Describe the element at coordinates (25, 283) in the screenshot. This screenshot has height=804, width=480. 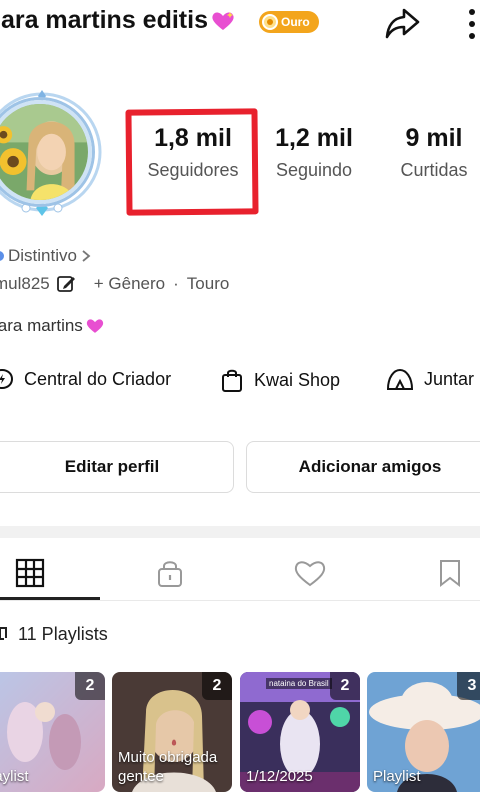
I see `user-handle: mul825` at that location.